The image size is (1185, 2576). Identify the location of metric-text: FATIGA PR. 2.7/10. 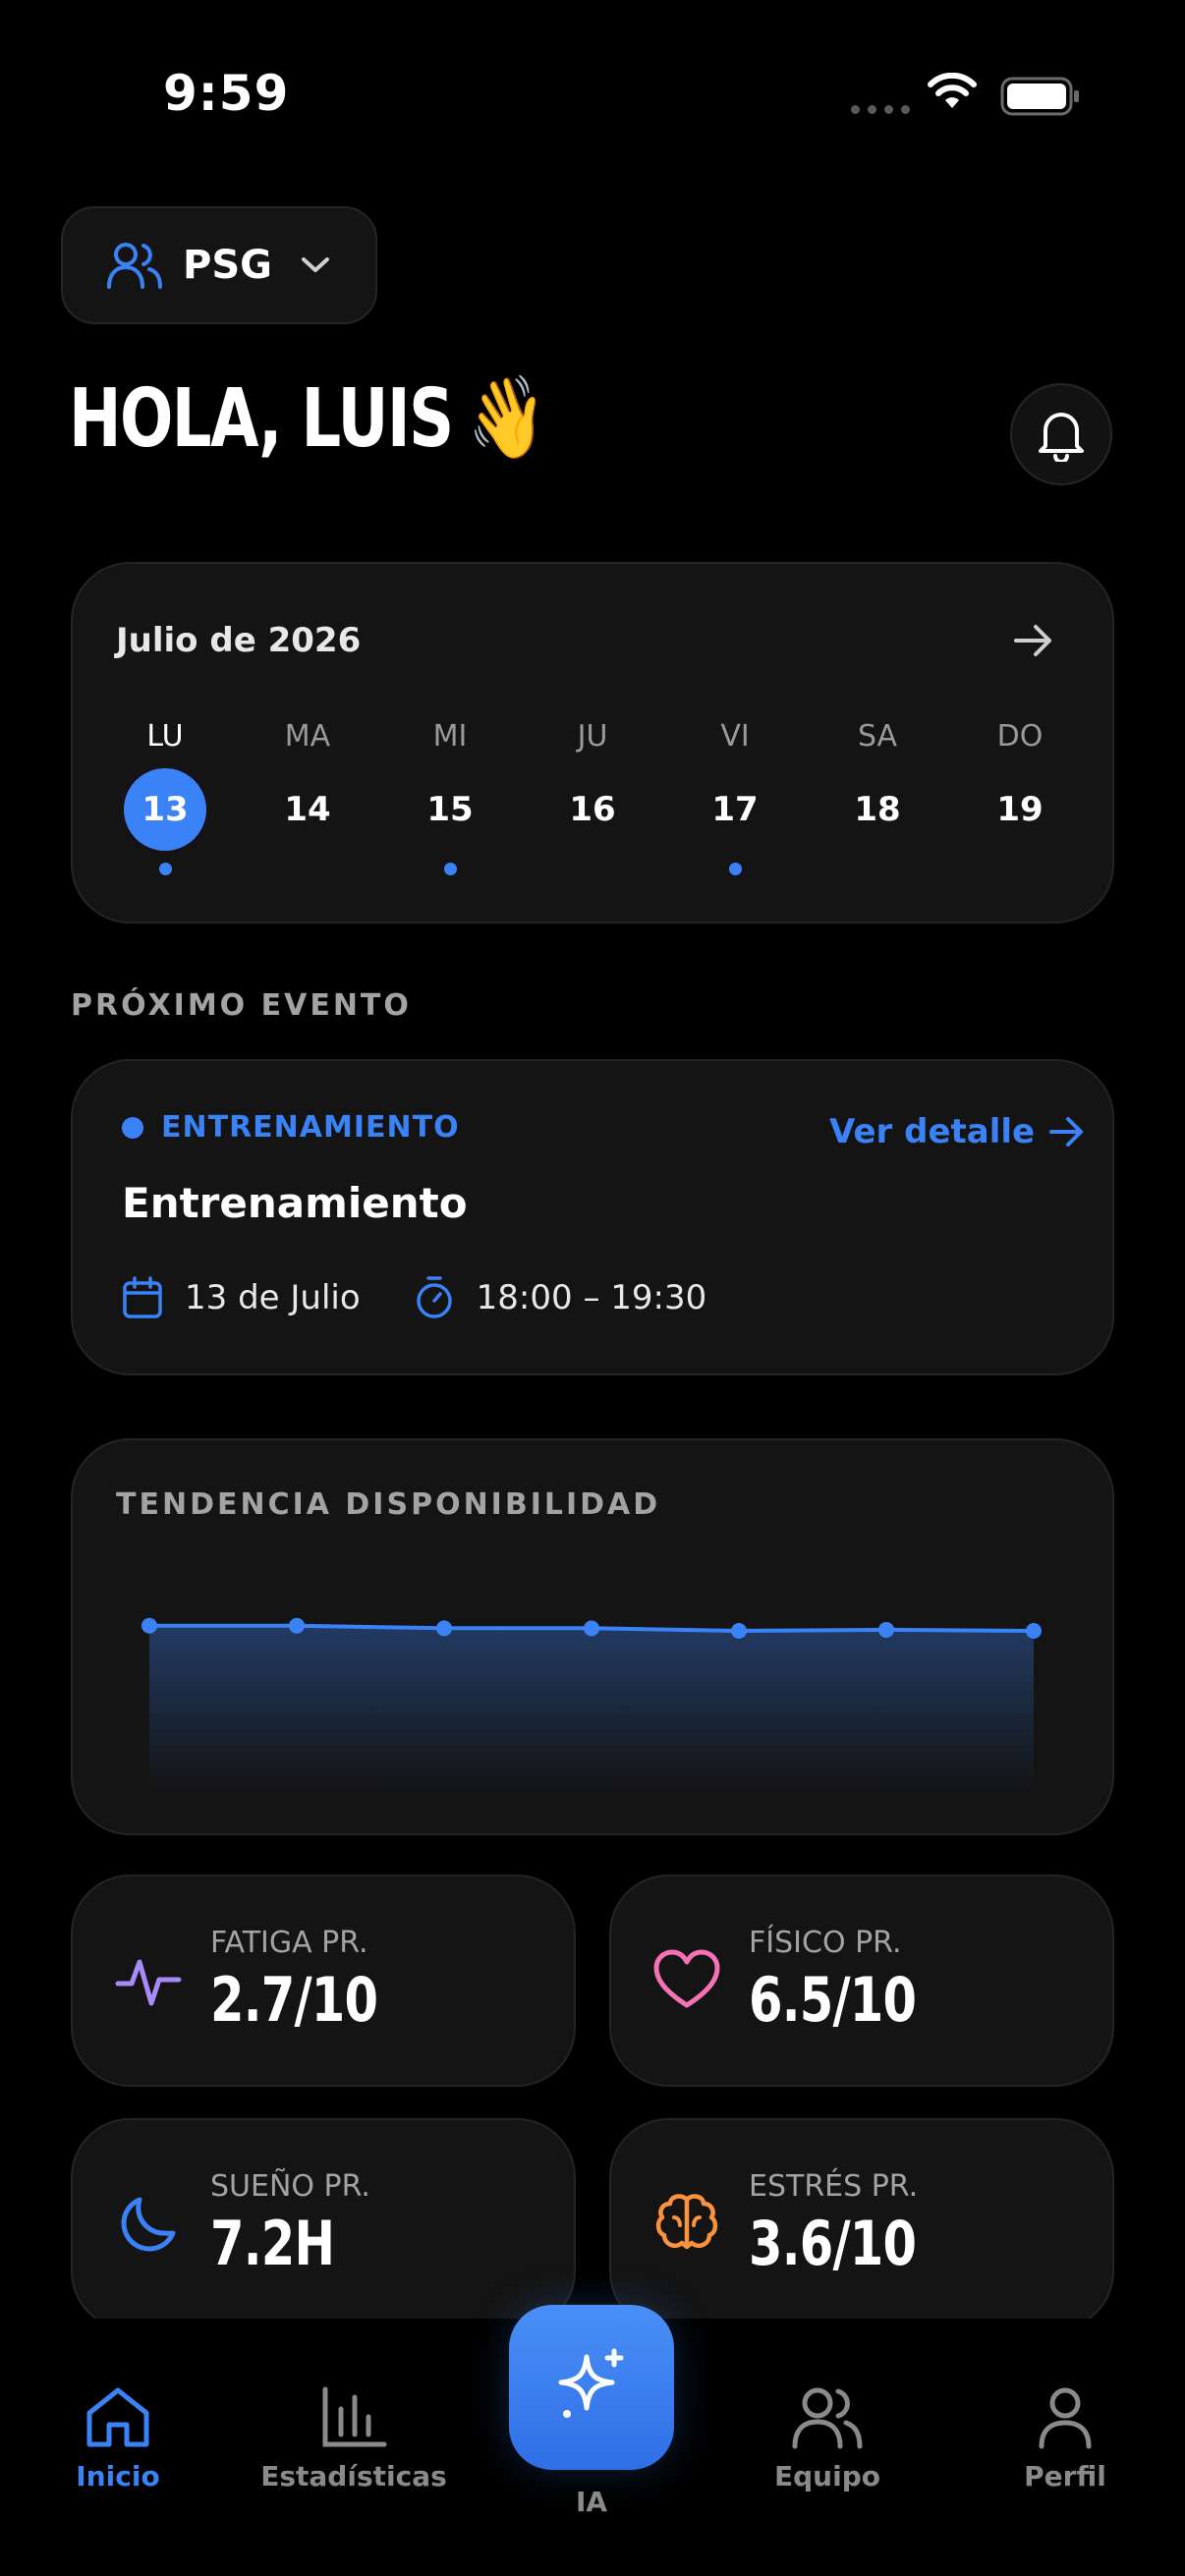
(315, 1981).